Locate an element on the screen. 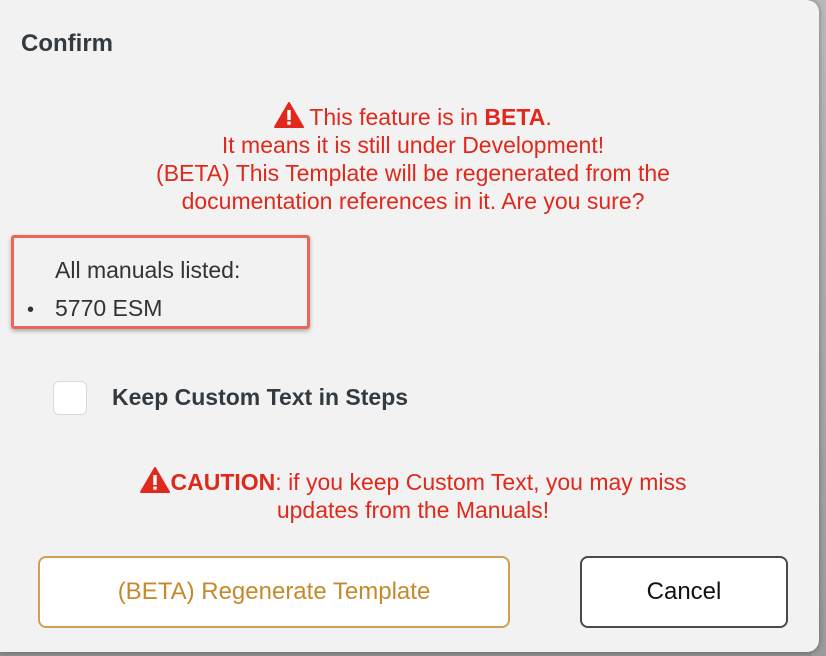 The image size is (826, 656). caution-label: CAUTION is located at coordinates (223, 482).